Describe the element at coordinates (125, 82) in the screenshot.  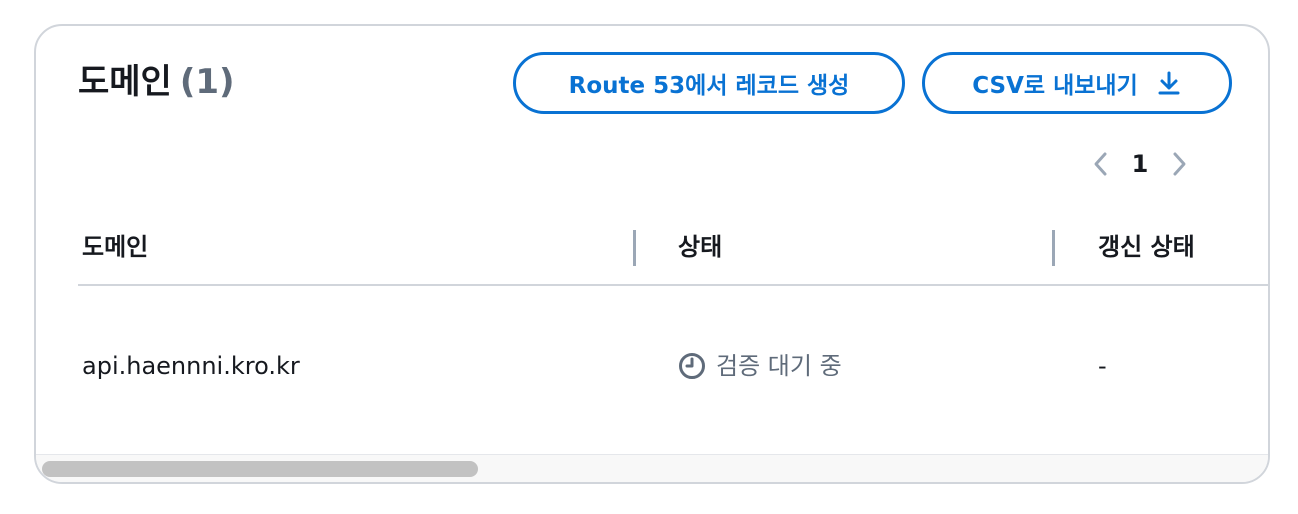
I see `panel-title-text: 도메인` at that location.